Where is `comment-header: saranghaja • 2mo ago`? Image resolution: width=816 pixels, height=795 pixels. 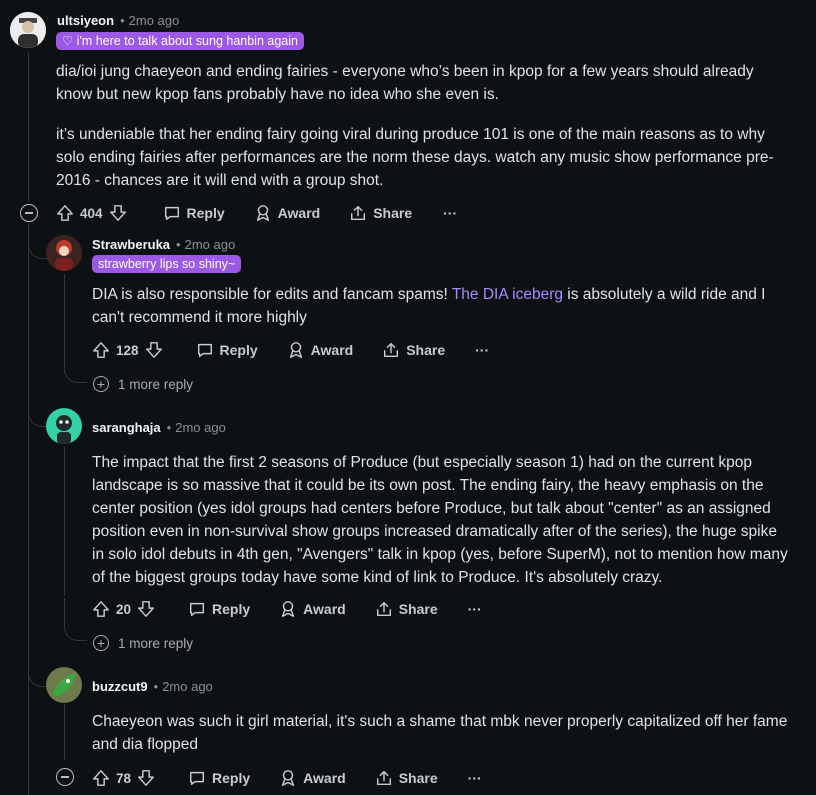 comment-header: saranghaja • 2mo ago is located at coordinates (159, 427).